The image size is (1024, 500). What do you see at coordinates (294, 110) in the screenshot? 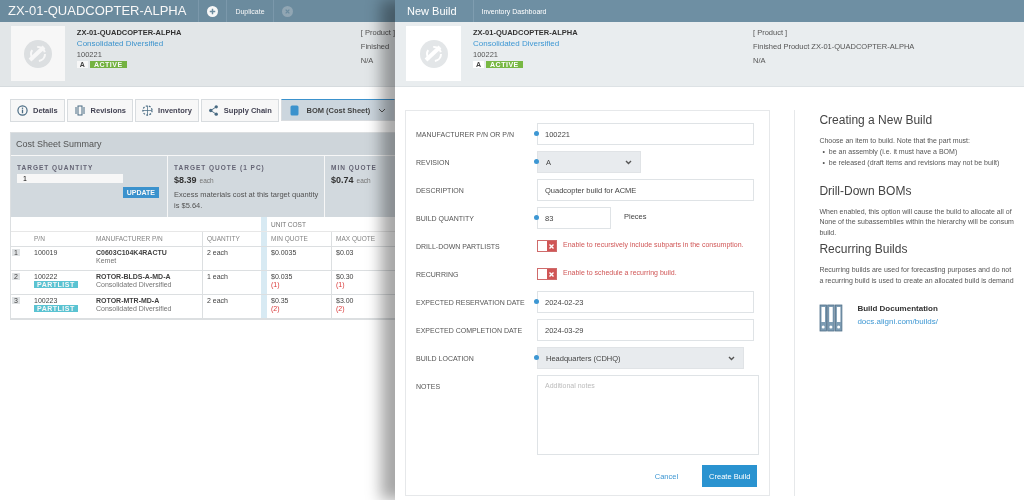
I see `document-icon` at bounding box center [294, 110].